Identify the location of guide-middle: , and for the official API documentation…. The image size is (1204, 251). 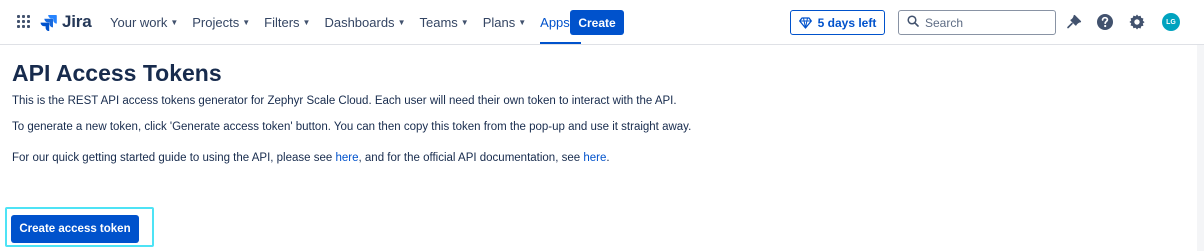
(471, 158).